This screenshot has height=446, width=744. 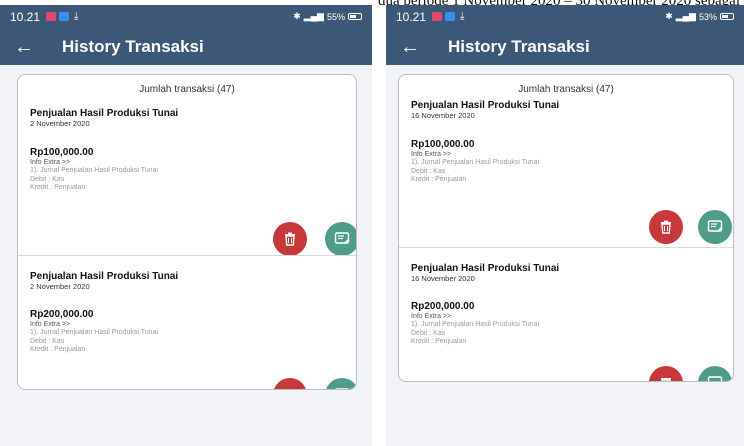 What do you see at coordinates (186, 16) in the screenshot?
I see `status-bar: 10.21 ⤓ ✱ ▂▄▆ 55%` at bounding box center [186, 16].